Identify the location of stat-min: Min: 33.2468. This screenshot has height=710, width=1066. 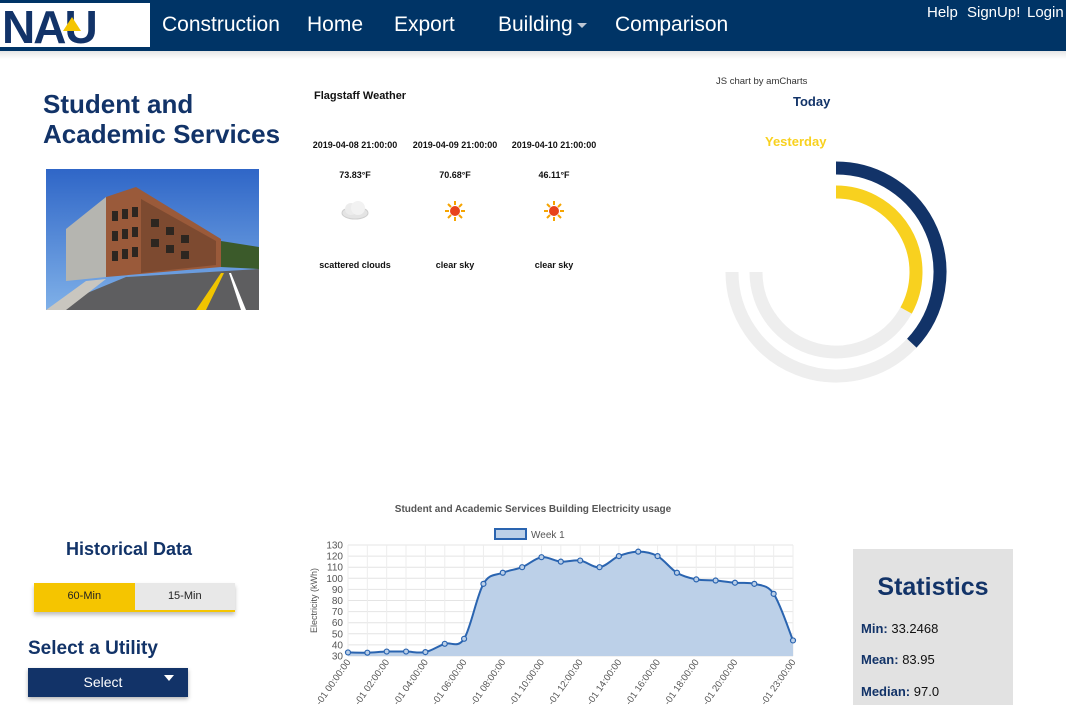
(899, 628).